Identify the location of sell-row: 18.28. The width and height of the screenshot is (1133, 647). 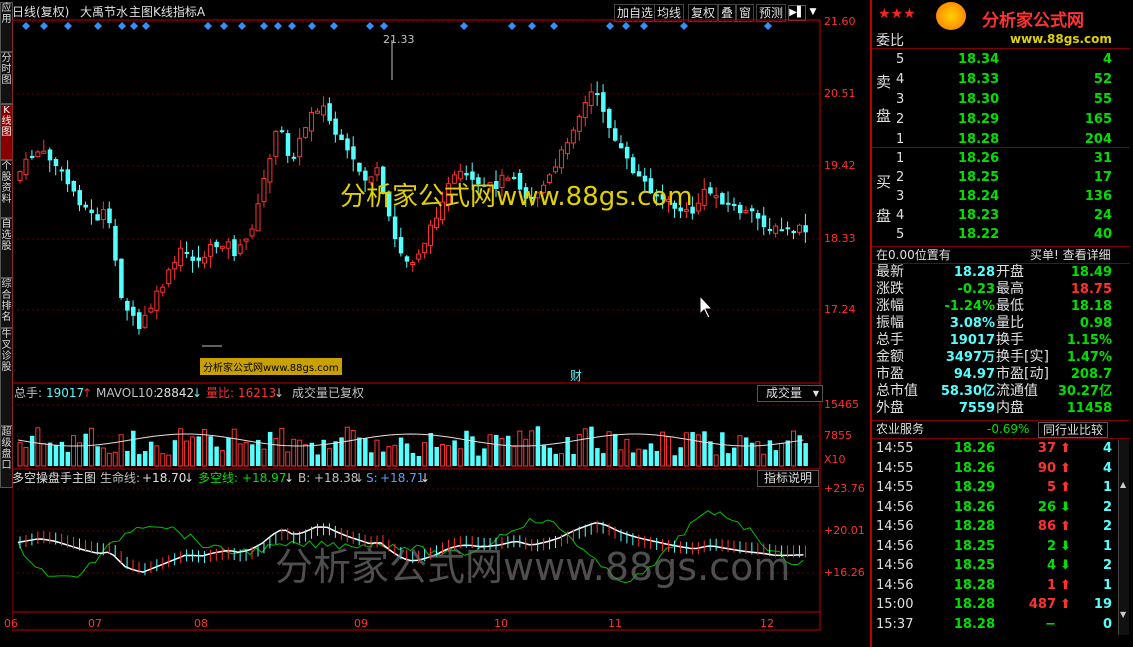
(979, 139).